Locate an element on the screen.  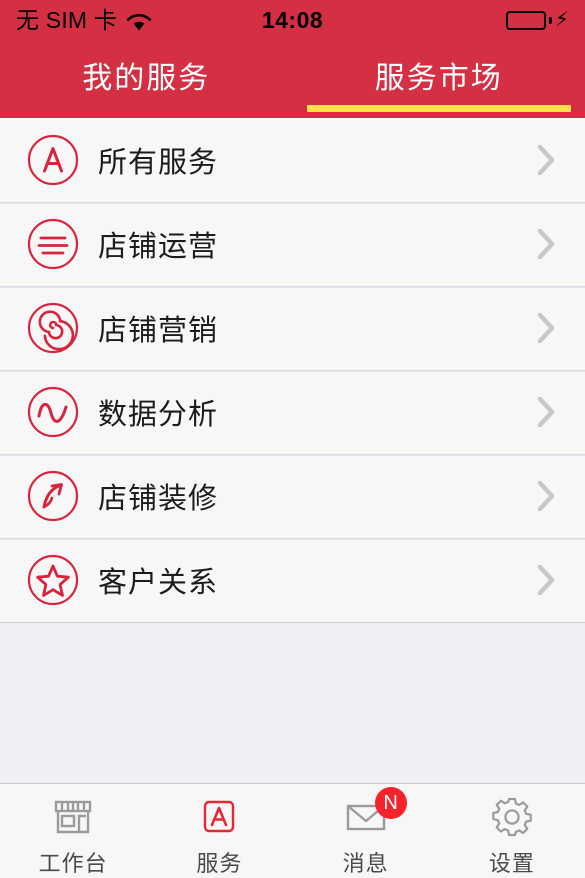
tab-my-services: 我的服务 is located at coordinates (146, 79).